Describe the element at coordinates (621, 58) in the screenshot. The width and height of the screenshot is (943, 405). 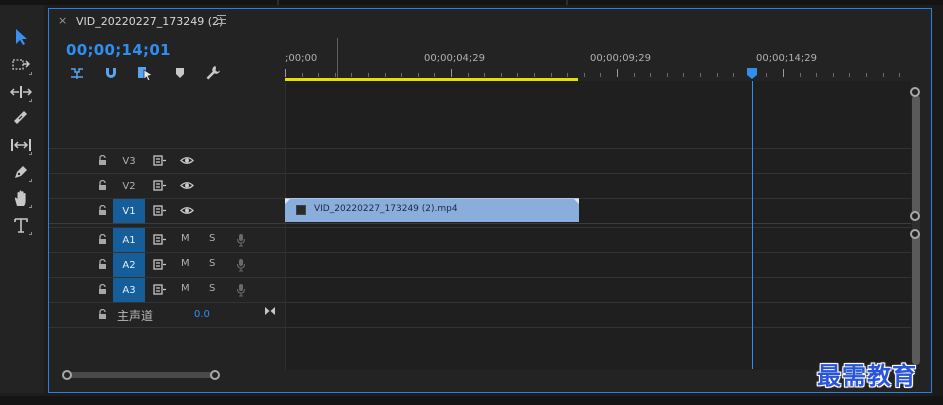
I see `ruler-label: 00;00;09;29` at that location.